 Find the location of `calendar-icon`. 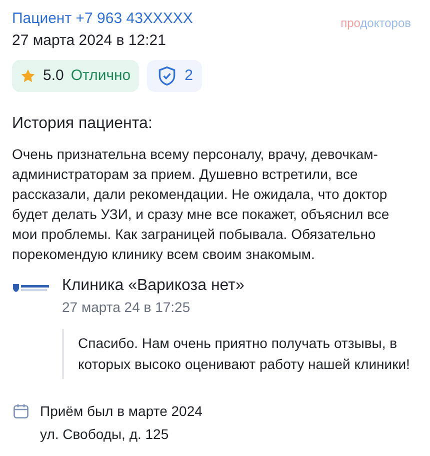

calendar-icon is located at coordinates (21, 411).